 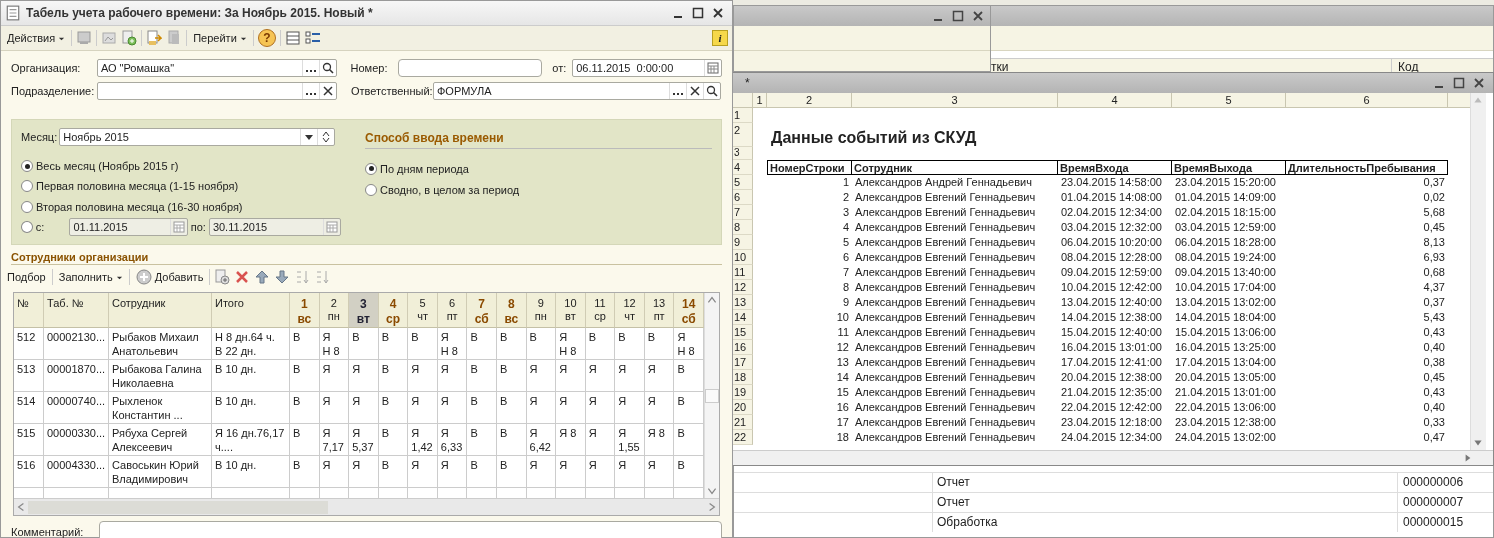 What do you see at coordinates (600, 310) in the screenshot?
I see `day-header: 11 ср` at bounding box center [600, 310].